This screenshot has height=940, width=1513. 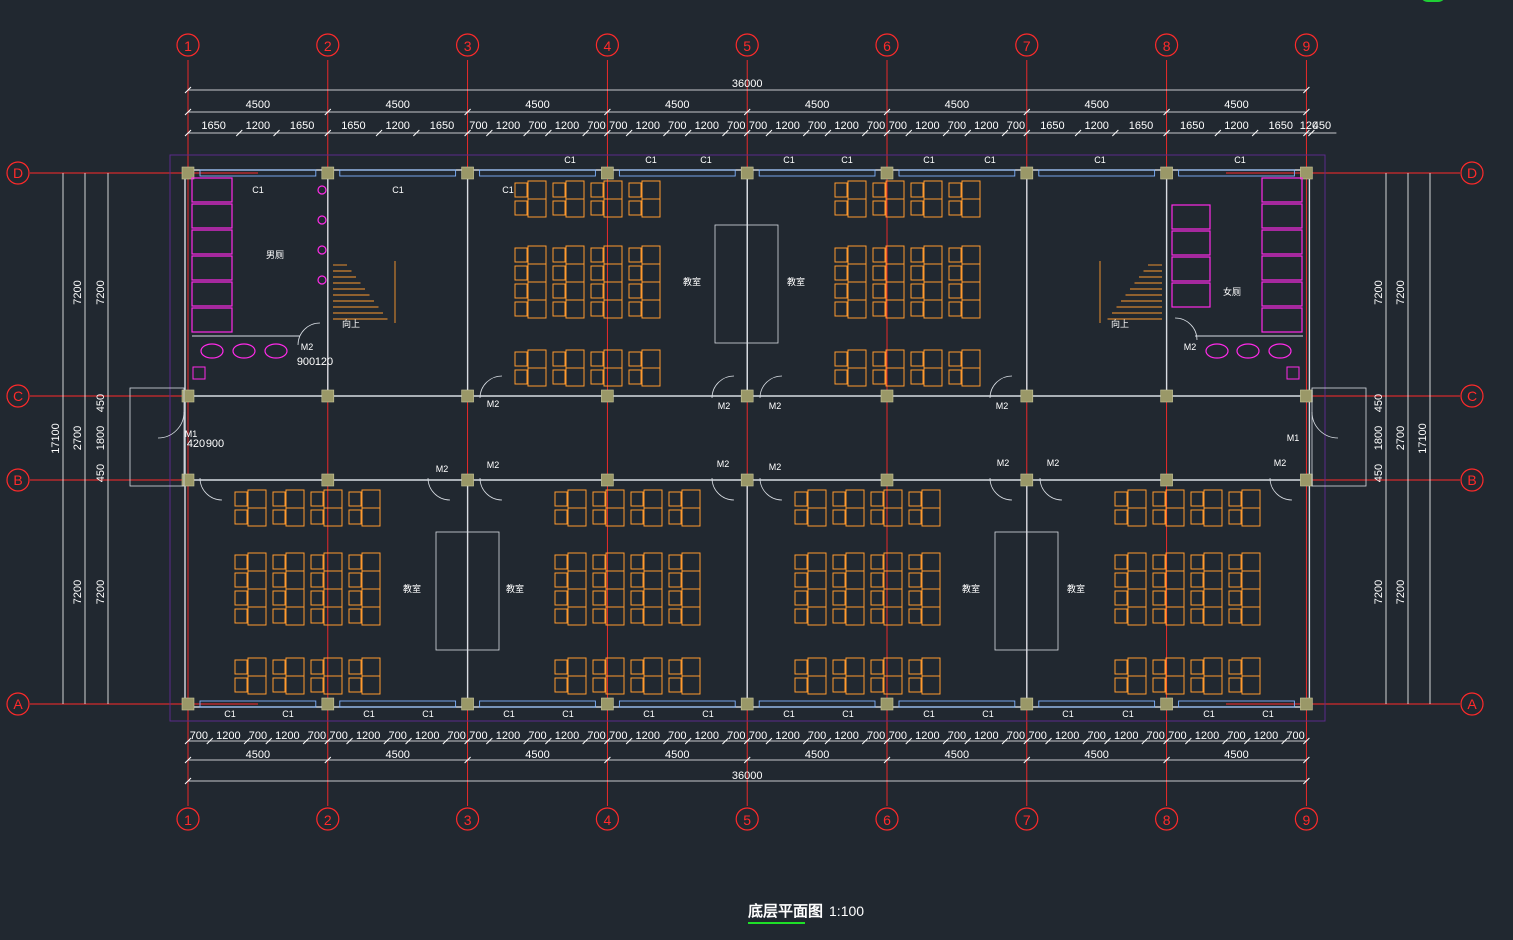 What do you see at coordinates (17, 480) in the screenshot?
I see `axis-label-left-B: B` at bounding box center [17, 480].